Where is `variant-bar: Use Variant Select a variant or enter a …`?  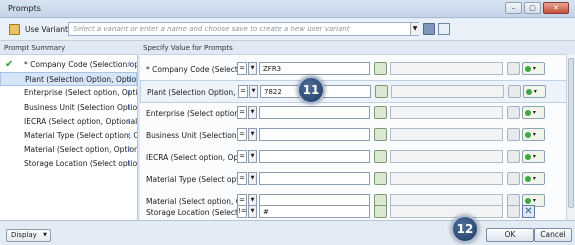 variant-bar: Use Variant Select a variant or enter a … is located at coordinates (287, 30).